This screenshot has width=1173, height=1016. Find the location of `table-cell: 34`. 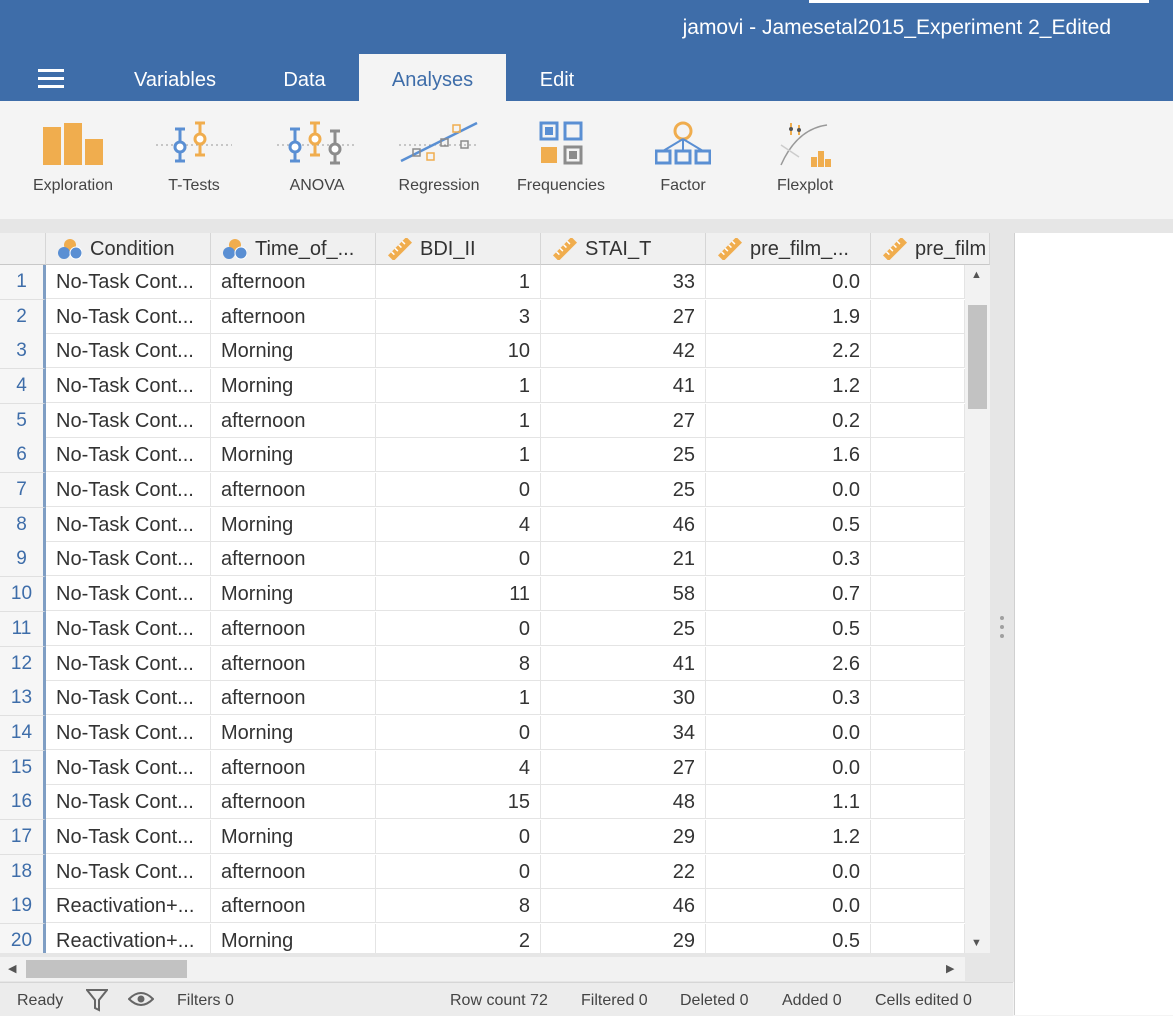

table-cell: 34 is located at coordinates (623, 733).